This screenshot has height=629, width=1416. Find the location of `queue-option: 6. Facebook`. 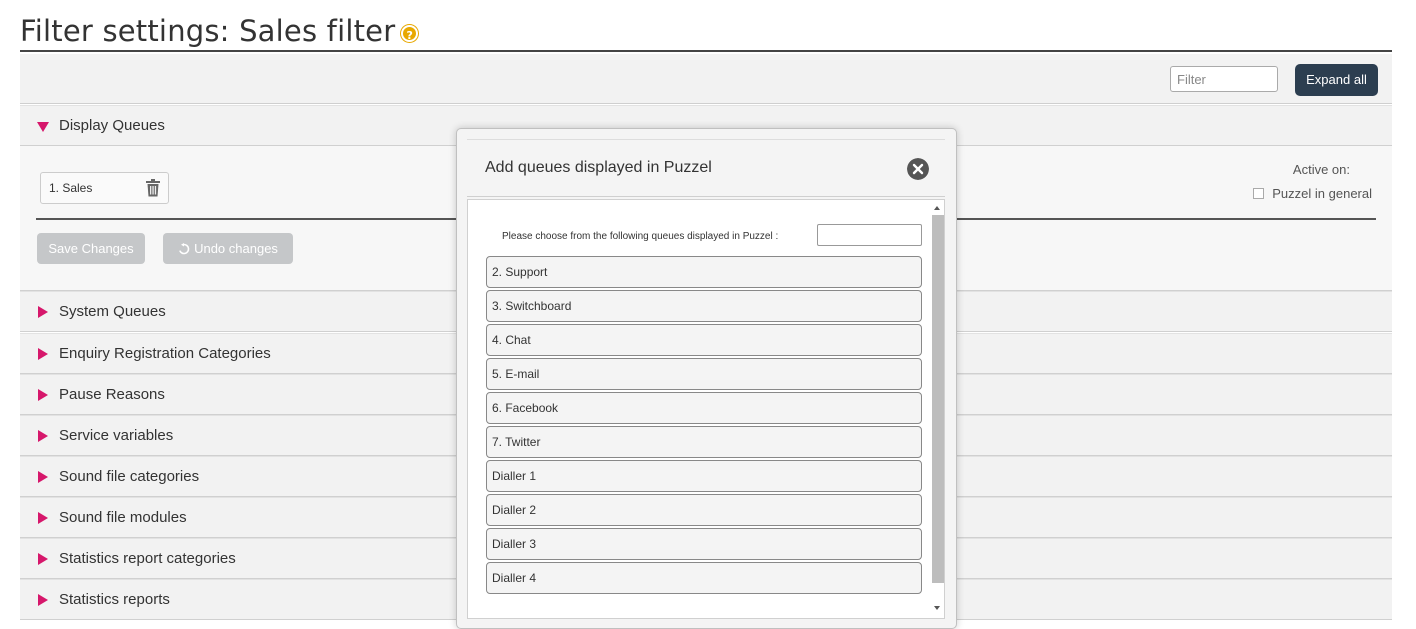

queue-option: 6. Facebook is located at coordinates (704, 408).